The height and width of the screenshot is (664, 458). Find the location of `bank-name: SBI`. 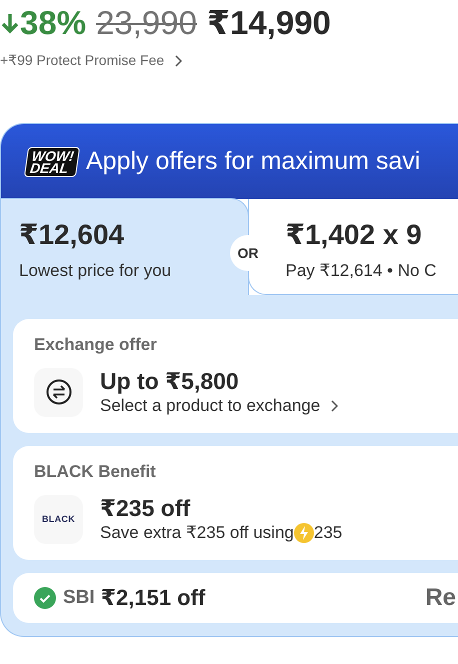

bank-name: SBI is located at coordinates (79, 598).